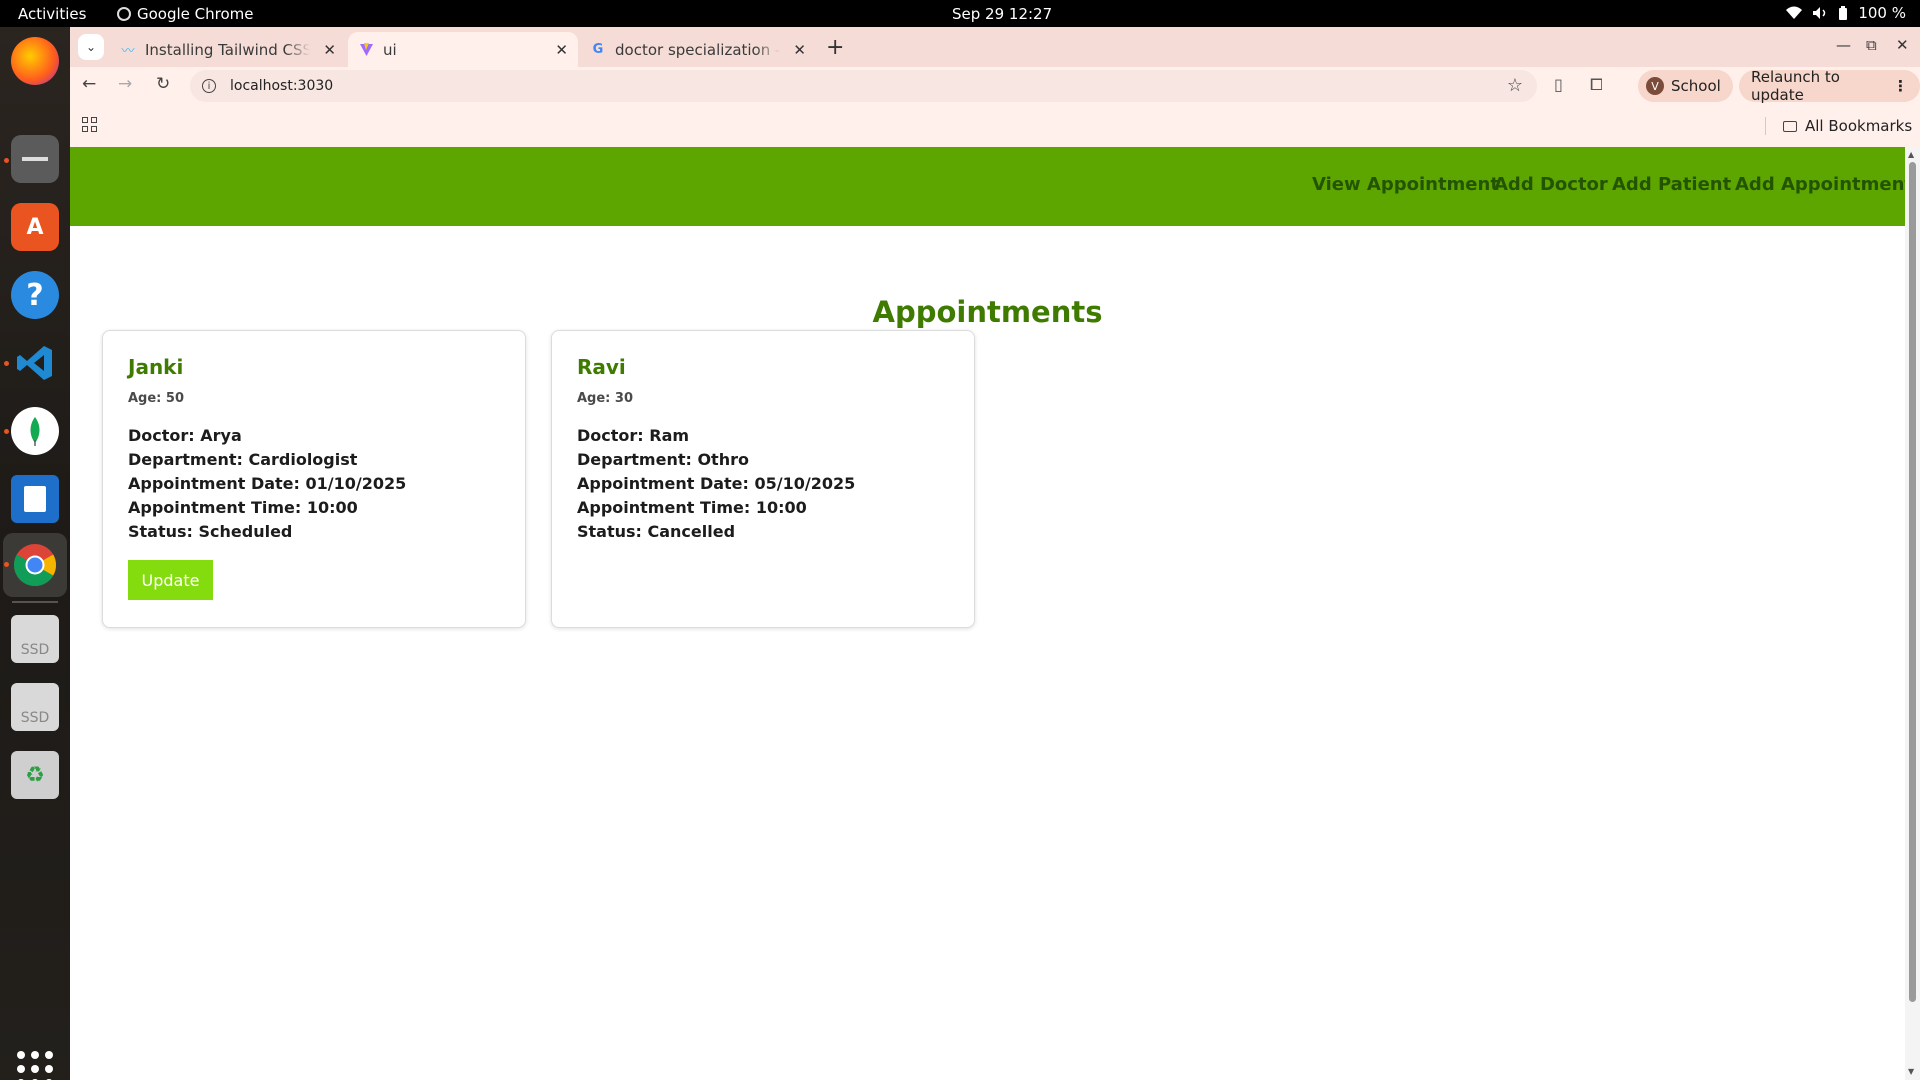 The height and width of the screenshot is (1080, 1920). I want to click on help-icon: ?, so click(35, 295).